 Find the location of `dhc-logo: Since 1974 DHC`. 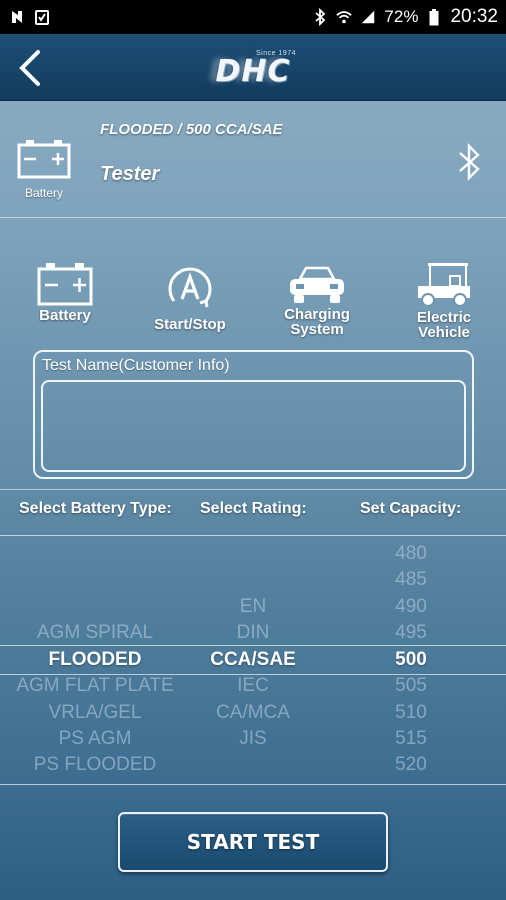

dhc-logo: Since 1974 DHC is located at coordinates (253, 68).